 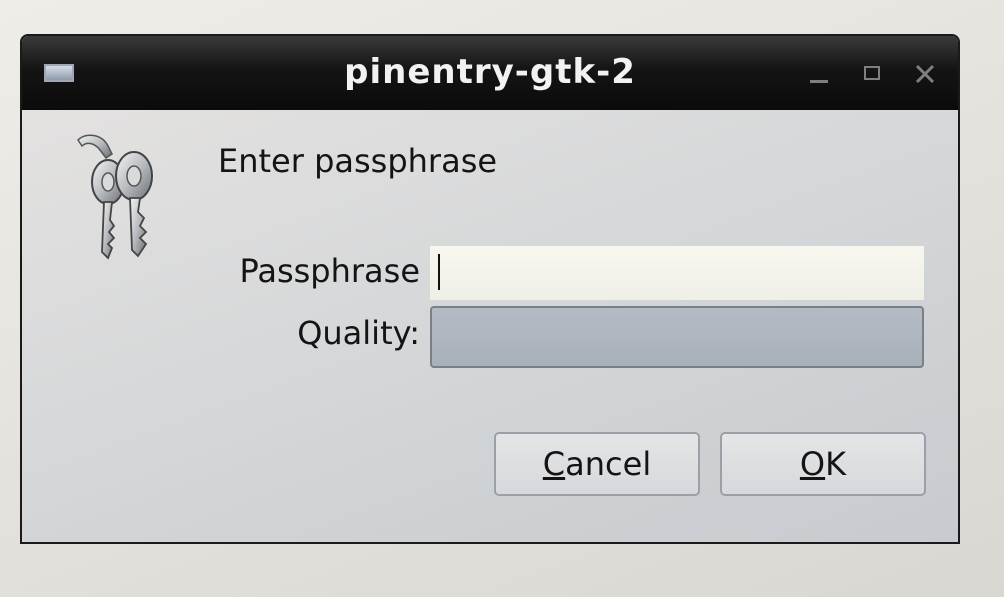 I want to click on cancel-label: ancel, so click(x=608, y=464).